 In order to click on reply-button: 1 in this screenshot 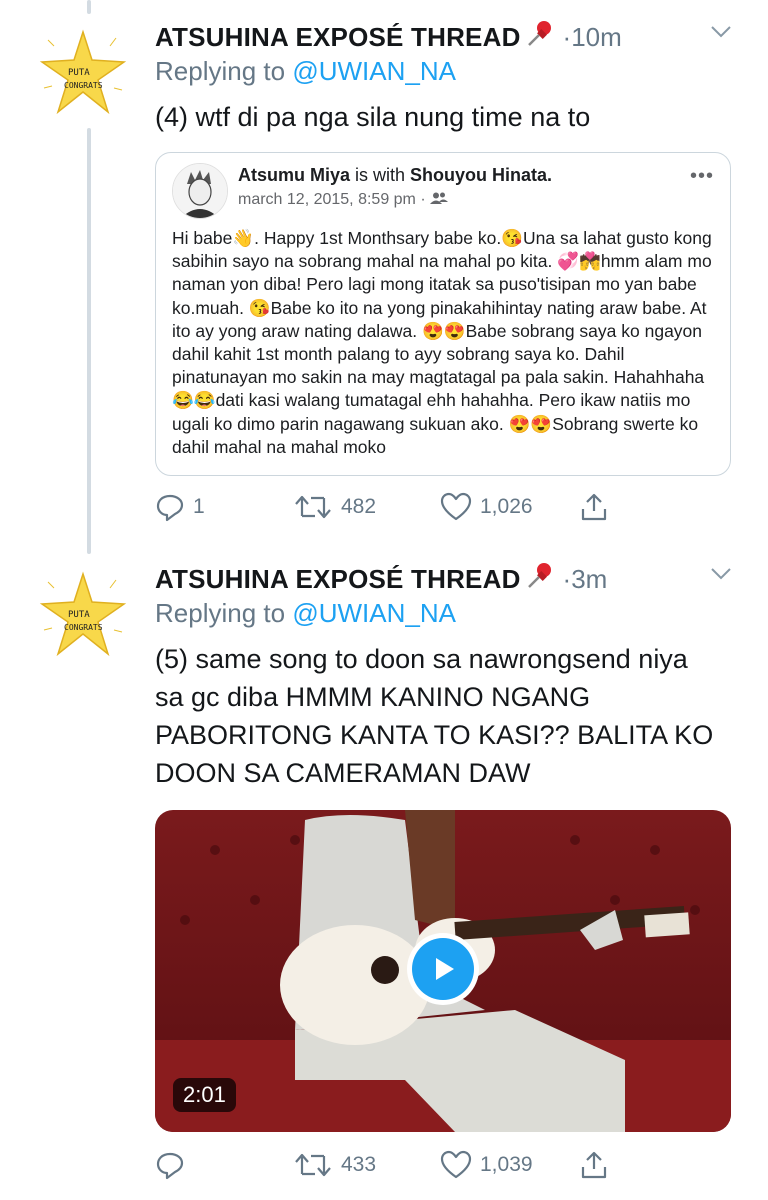, I will do `click(180, 507)`.